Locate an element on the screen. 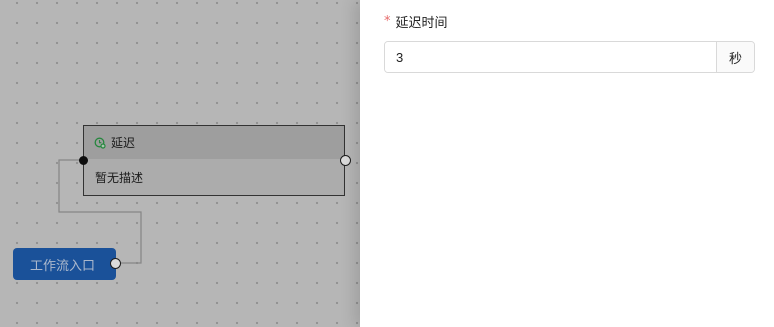 This screenshot has height=327, width=774. delay-node-description: 暂无描述 is located at coordinates (119, 177).